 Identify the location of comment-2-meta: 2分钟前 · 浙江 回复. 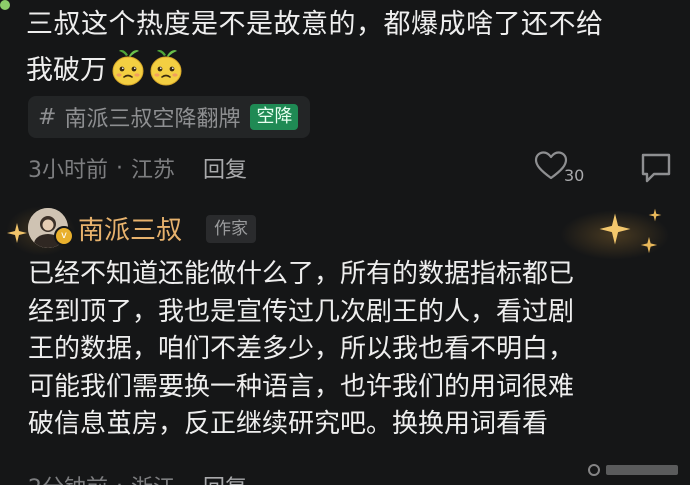
(137, 478).